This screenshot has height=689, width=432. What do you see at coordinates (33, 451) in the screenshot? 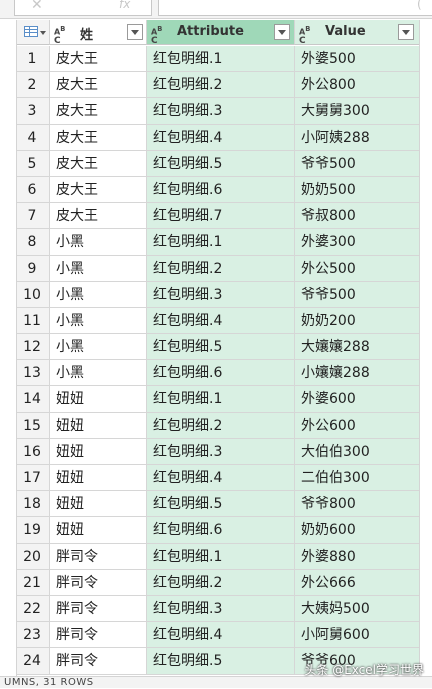
I see `row-number: 16` at bounding box center [33, 451].